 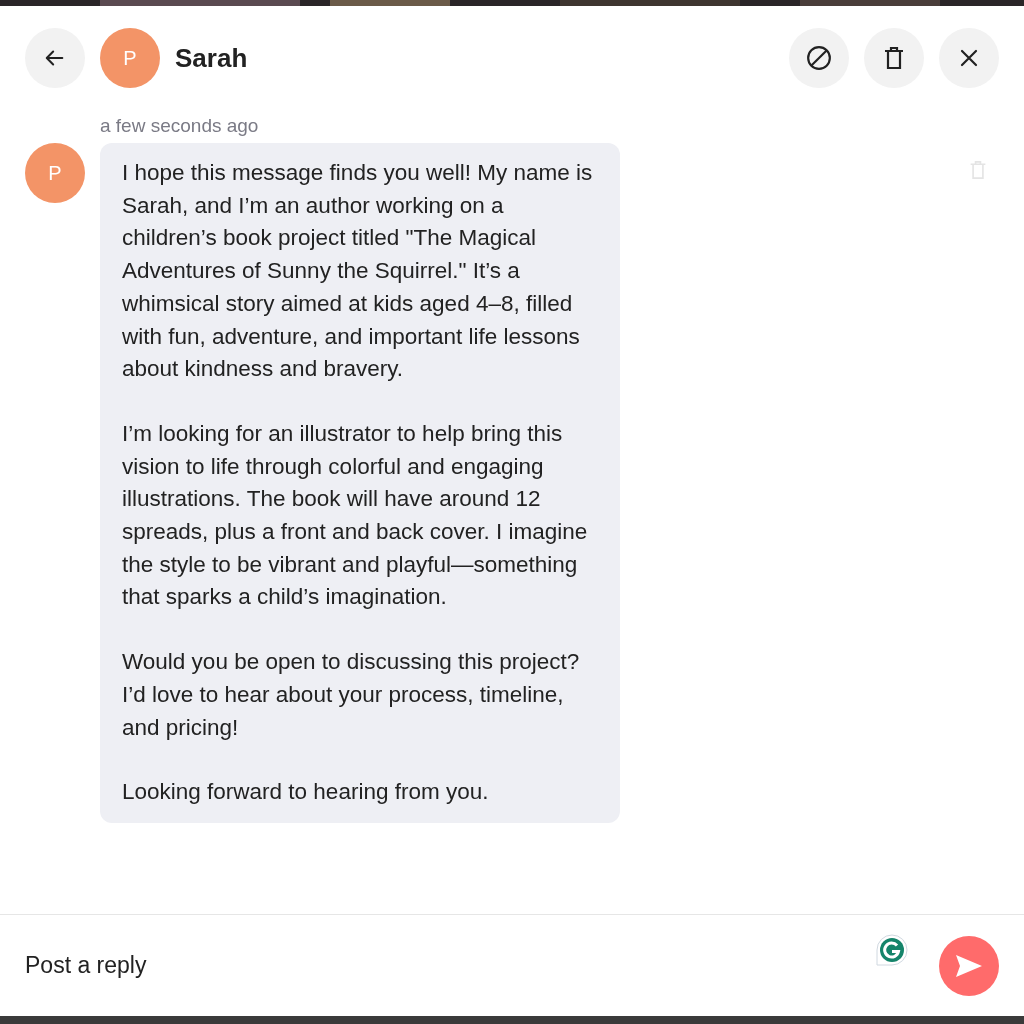 What do you see at coordinates (358, 271) in the screenshot?
I see `message-paragraph: I hope this message finds you well! My name is Sarah, and I’m an author working on a children’s book project titled "The Magical Adventures of Sunny the Squirrel." It’s a whimsical story aimed at kids aged 4–8, filled with fun, adventure, and important life lessons about kindness and bravery.` at bounding box center [358, 271].